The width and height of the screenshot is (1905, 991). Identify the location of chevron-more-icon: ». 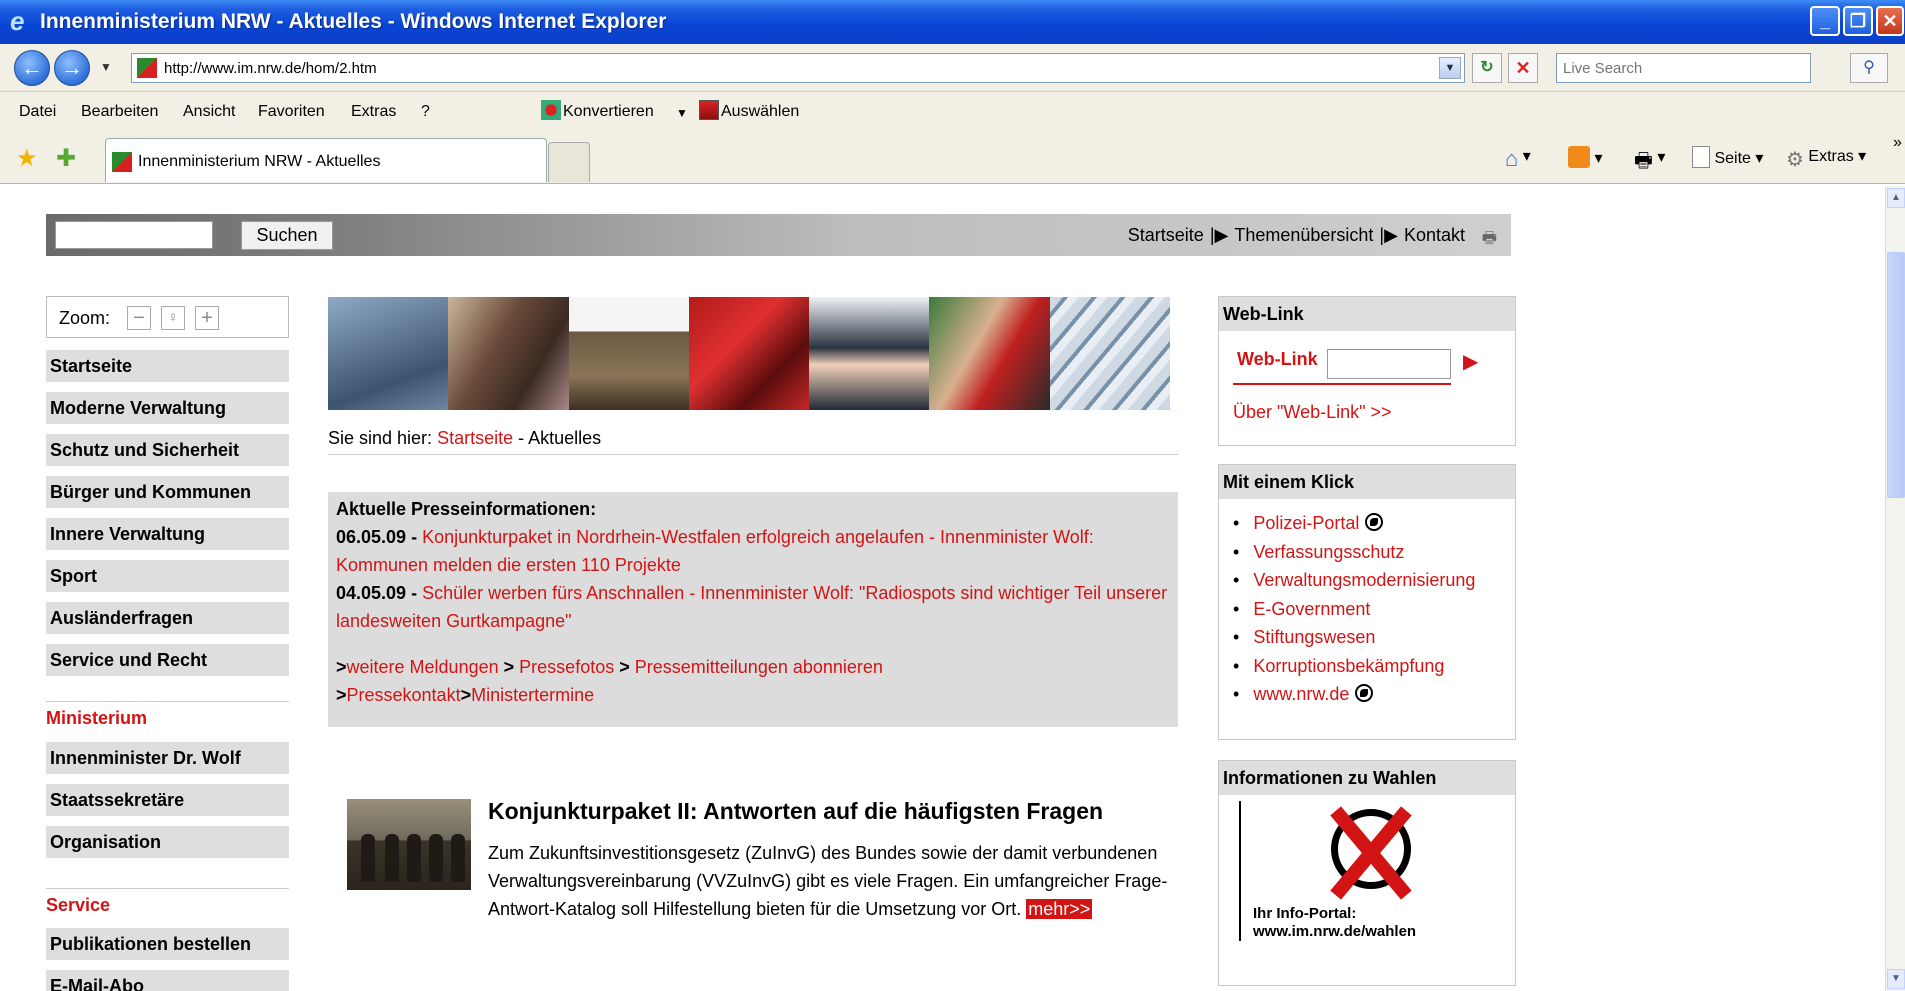
(1897, 143).